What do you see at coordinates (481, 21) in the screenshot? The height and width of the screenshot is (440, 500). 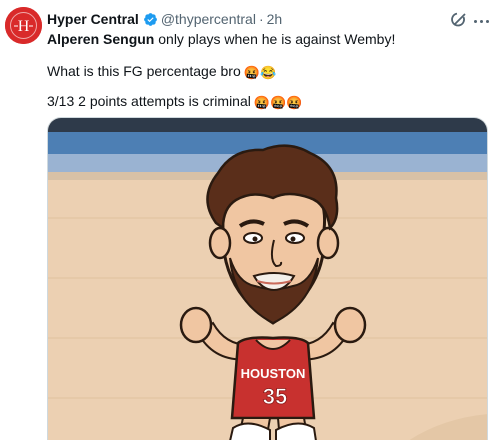 I see `more-options-icon` at bounding box center [481, 21].